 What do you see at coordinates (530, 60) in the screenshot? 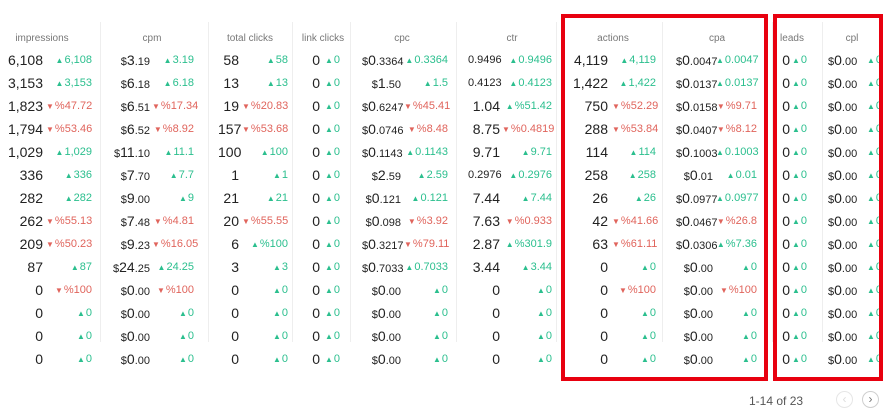
I see `cell-delta-ctr: ▲0.9496` at bounding box center [530, 60].